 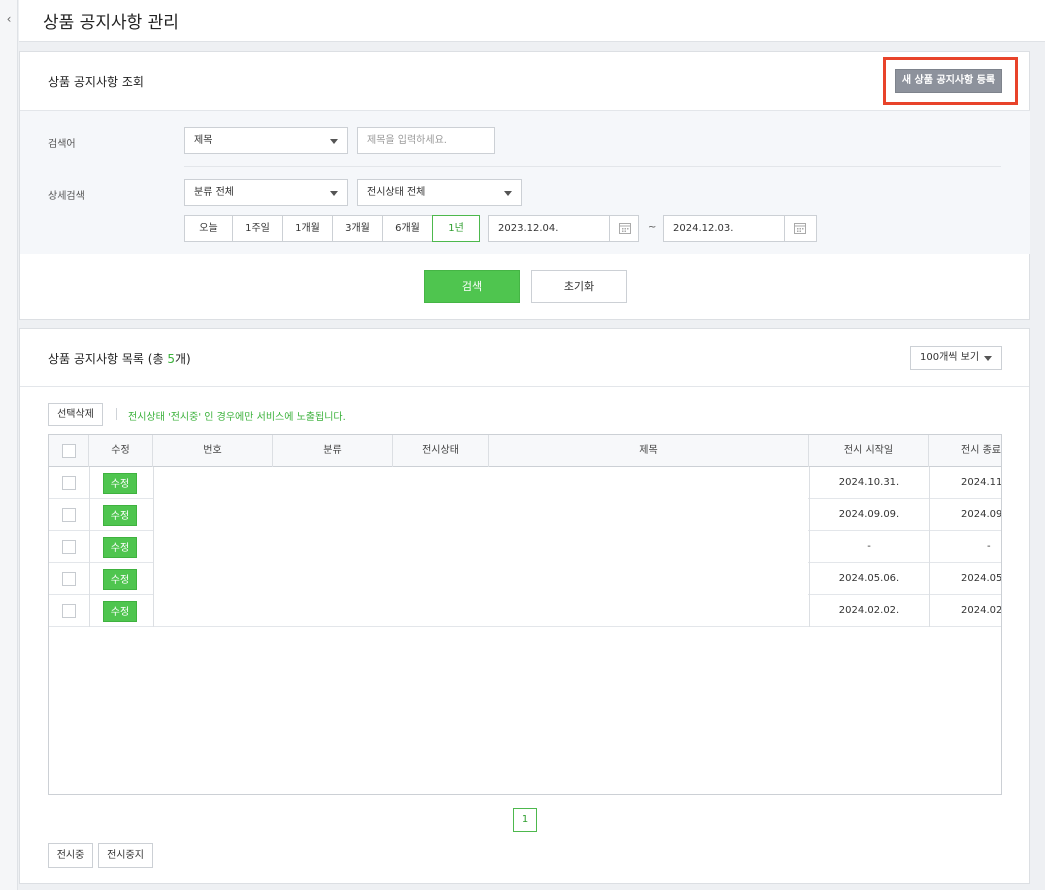 I want to click on start-date-cell: -, so click(x=869, y=546).